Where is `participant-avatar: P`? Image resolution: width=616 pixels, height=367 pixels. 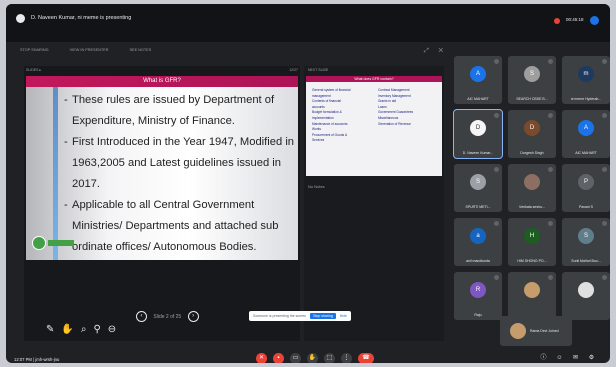 participant-avatar: P is located at coordinates (586, 182).